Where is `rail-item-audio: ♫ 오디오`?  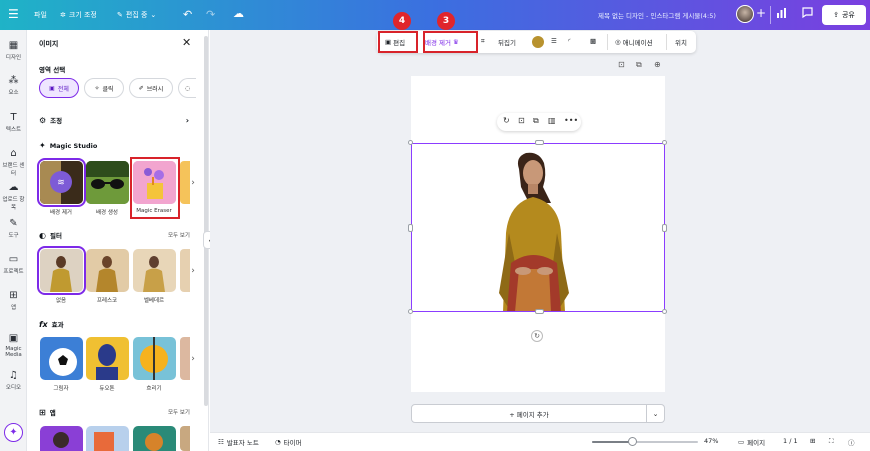 rail-item-audio: ♫ 오디오 is located at coordinates (13, 380).